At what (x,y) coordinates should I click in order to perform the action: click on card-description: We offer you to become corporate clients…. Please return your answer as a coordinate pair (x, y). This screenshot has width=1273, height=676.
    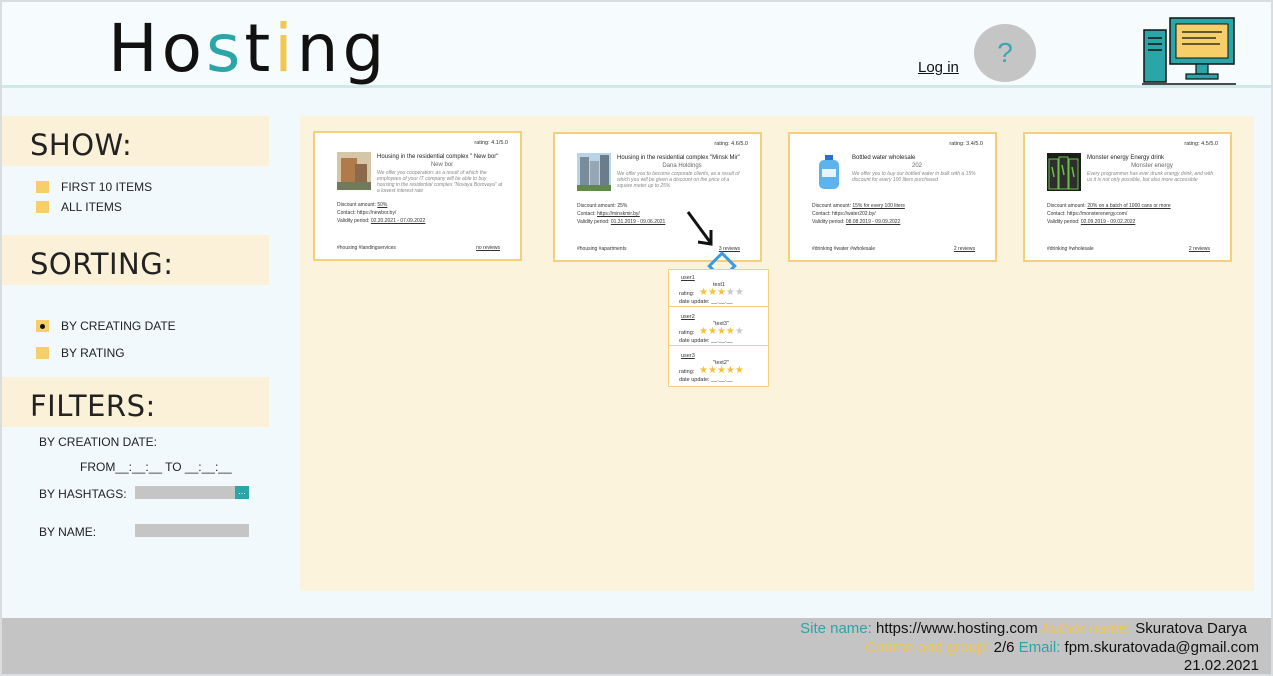
    Looking at the image, I should click on (678, 180).